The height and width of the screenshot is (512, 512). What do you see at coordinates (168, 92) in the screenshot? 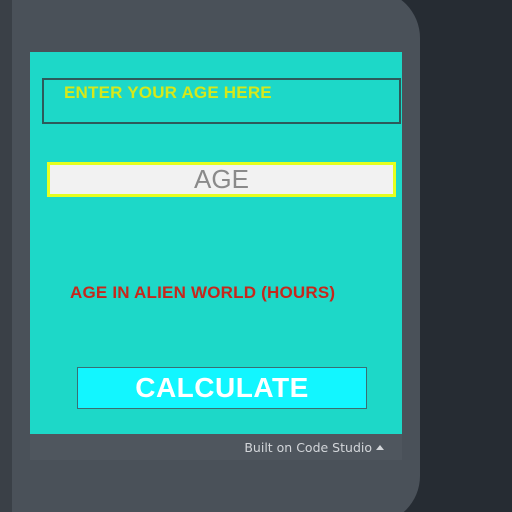
I see `title-label: ENTER YOUR AGE HERE` at bounding box center [168, 92].